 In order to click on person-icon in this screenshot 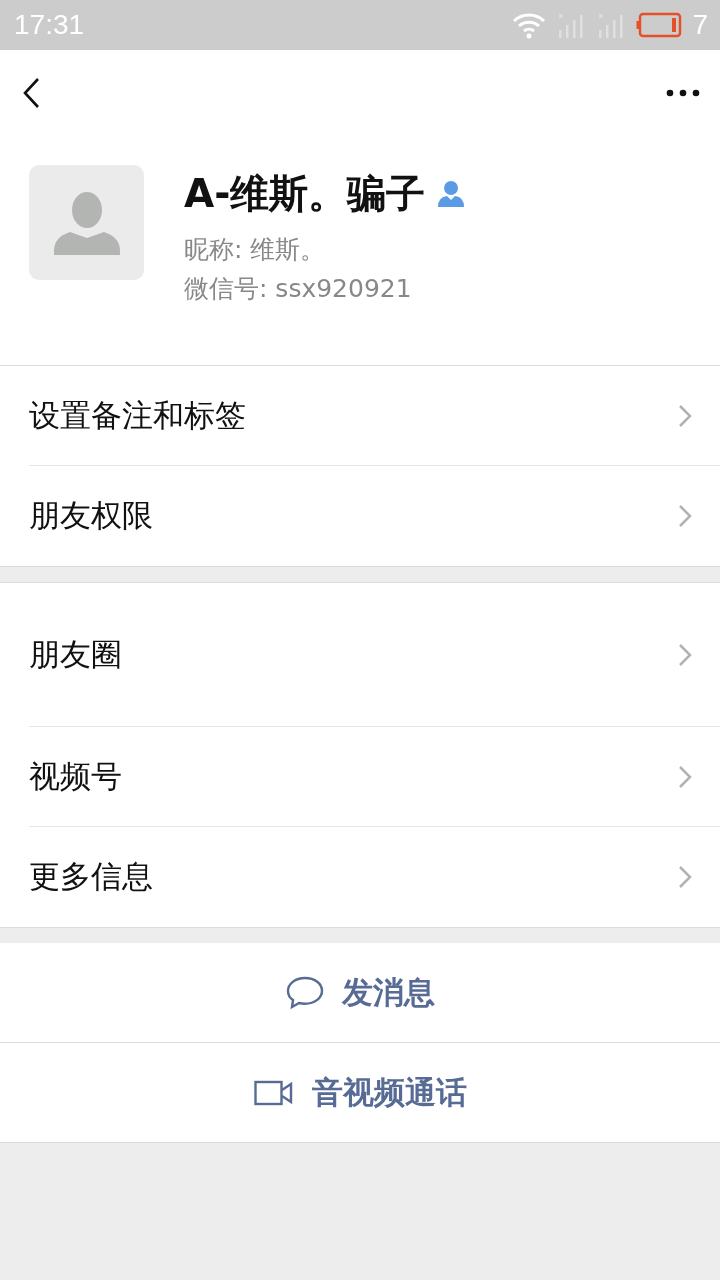, I will do `click(451, 194)`.